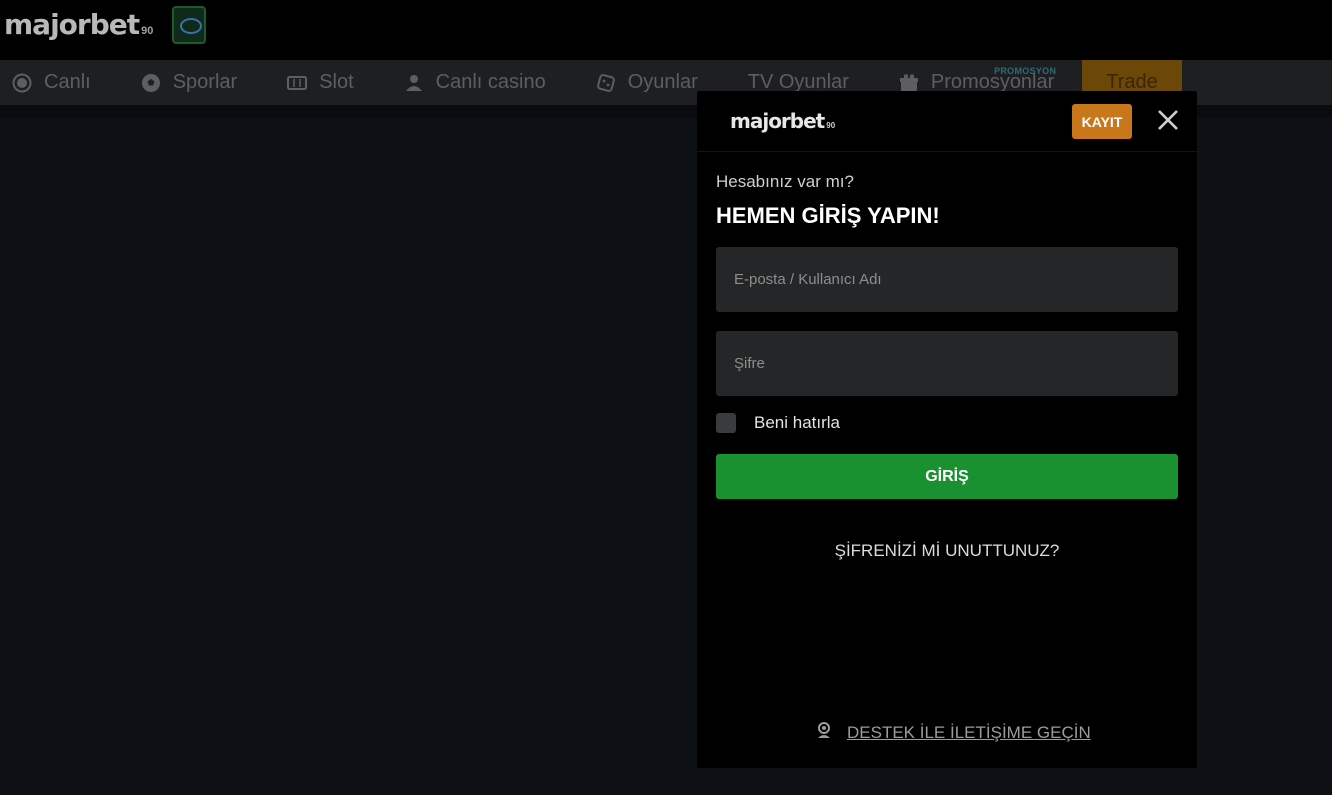 This screenshot has height=795, width=1332. I want to click on live-icon, so click(22, 83).